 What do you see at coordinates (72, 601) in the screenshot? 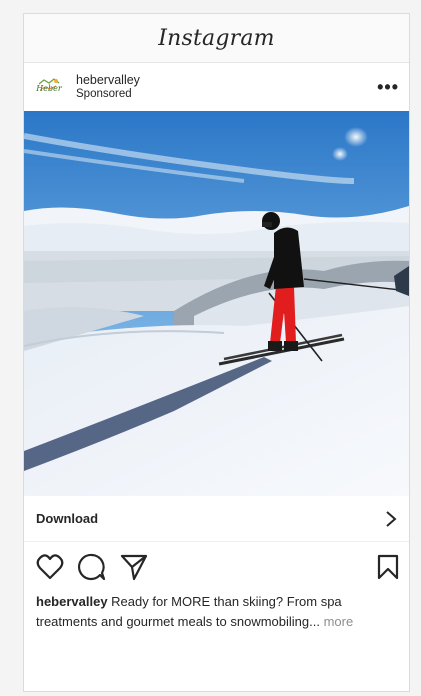
I see `caption-username: hebervalley` at bounding box center [72, 601].